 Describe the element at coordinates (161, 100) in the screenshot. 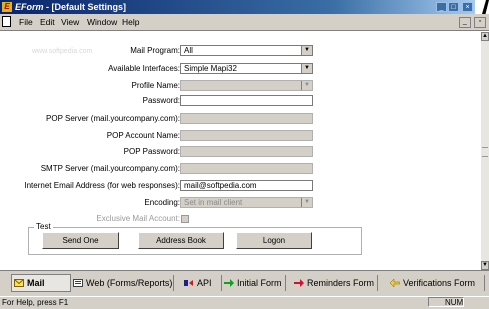

I see `password-label: Password:` at that location.